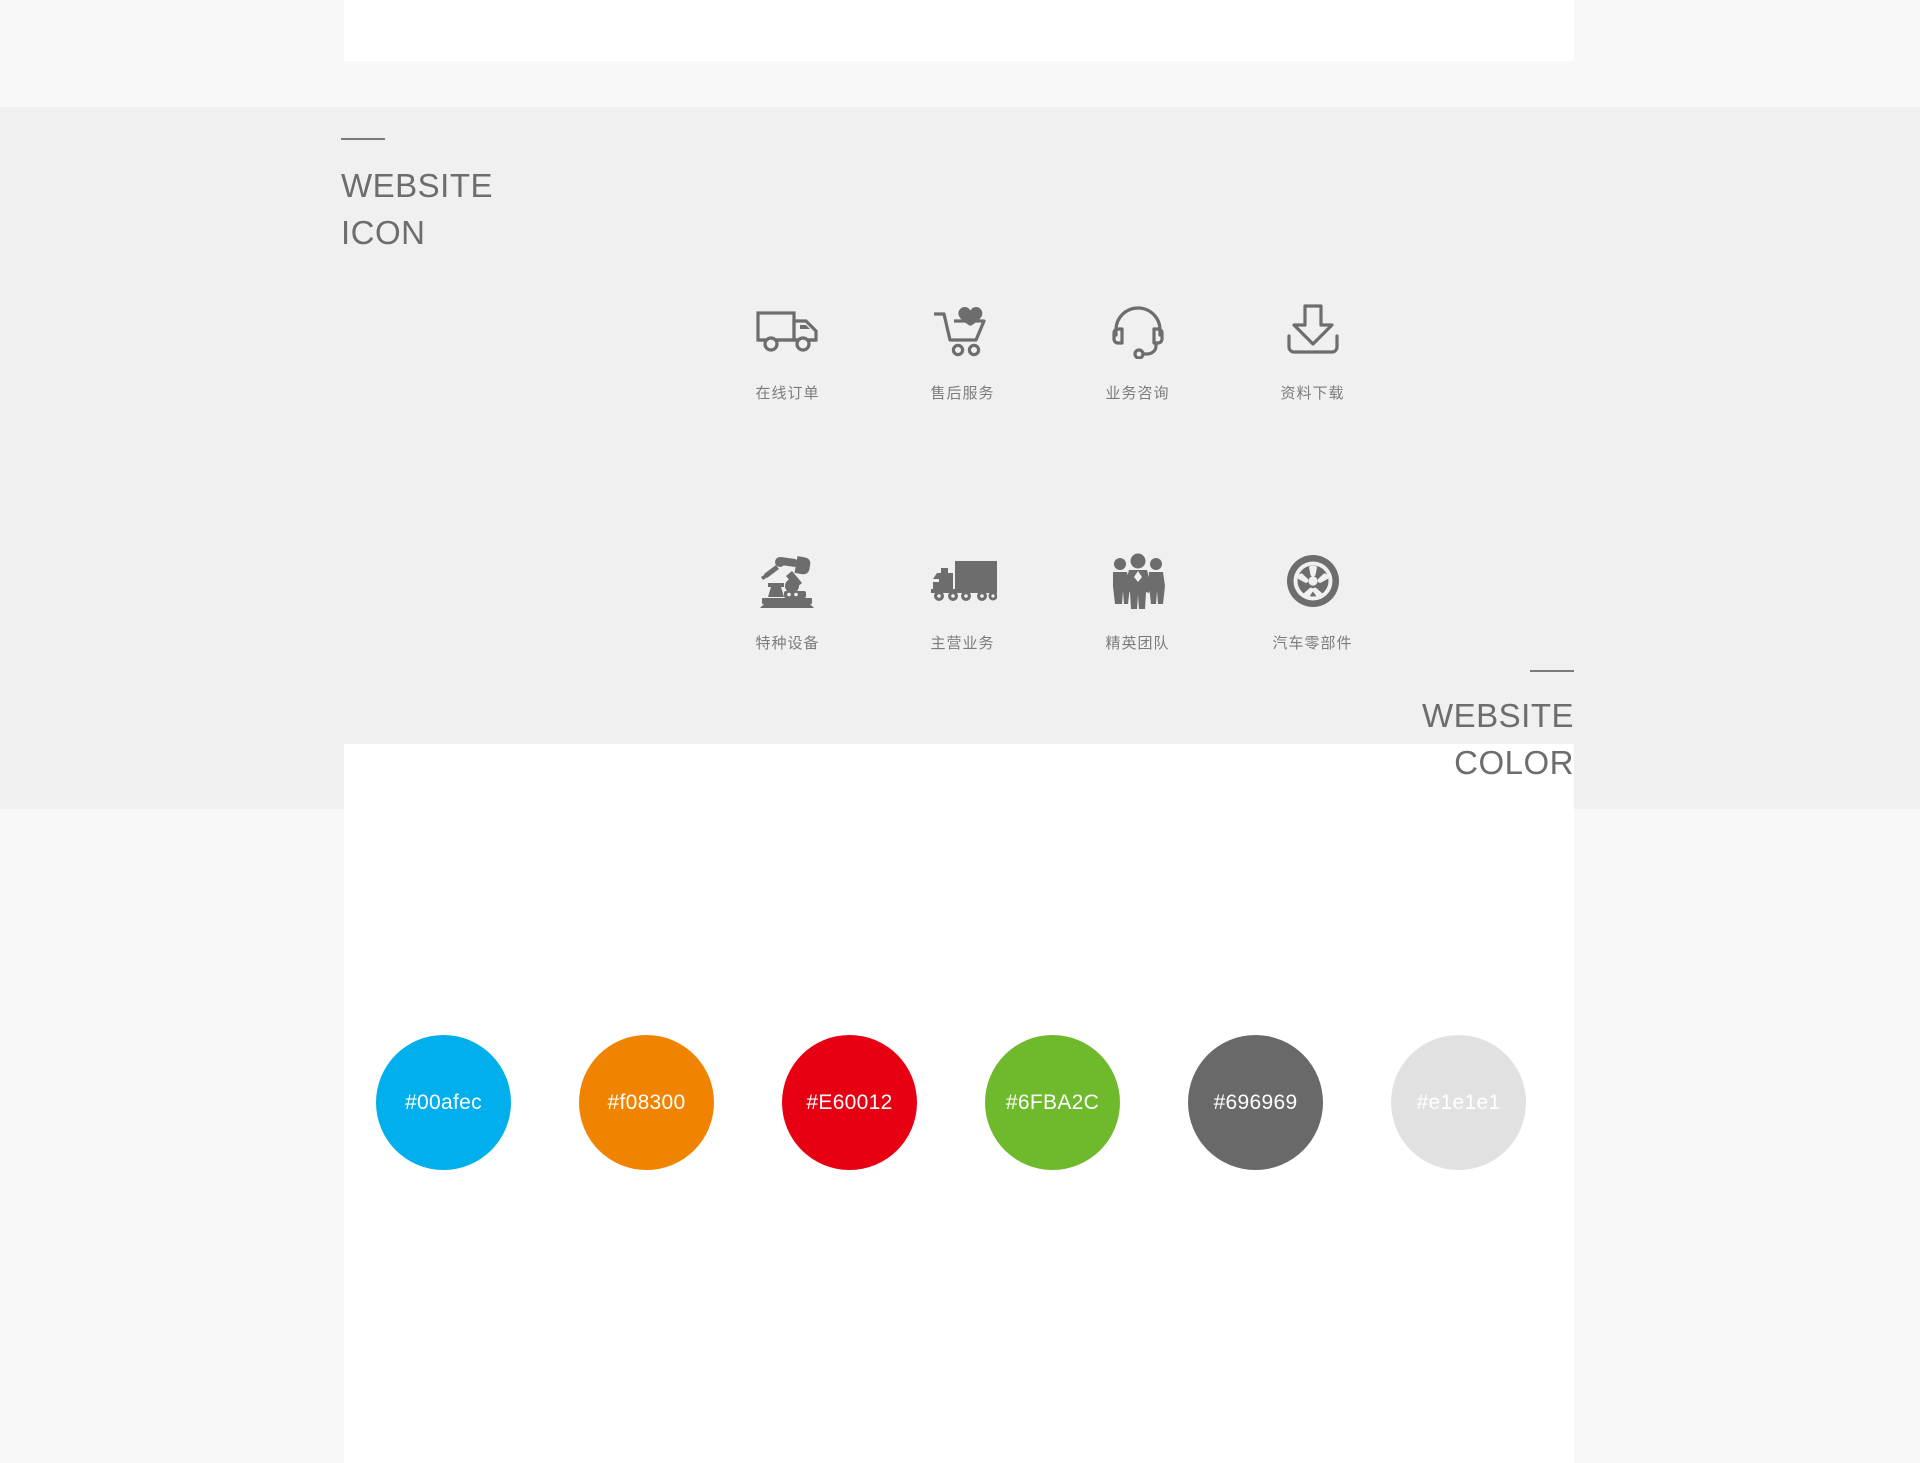 The height and width of the screenshot is (1463, 1920). Describe the element at coordinates (962, 393) in the screenshot. I see `icon-label: 售后服务` at that location.